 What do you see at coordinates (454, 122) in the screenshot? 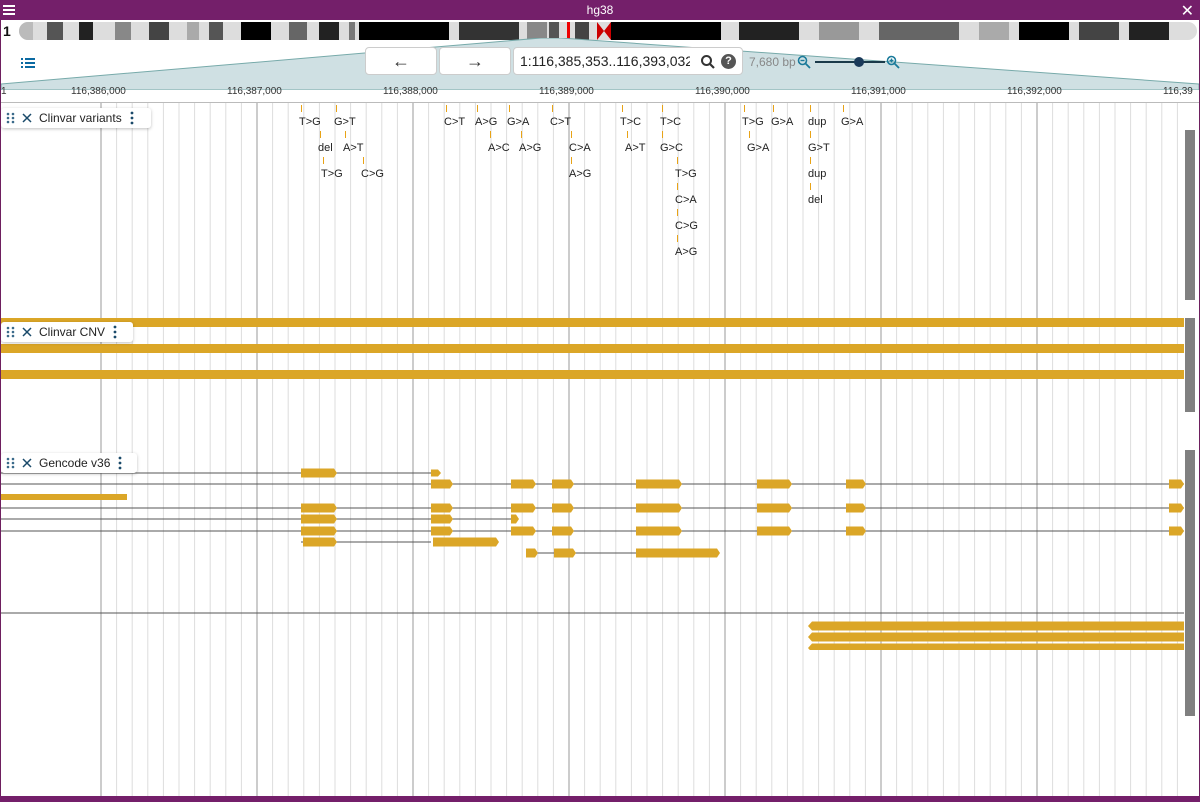
I see `variant-label: C>T` at bounding box center [454, 122].